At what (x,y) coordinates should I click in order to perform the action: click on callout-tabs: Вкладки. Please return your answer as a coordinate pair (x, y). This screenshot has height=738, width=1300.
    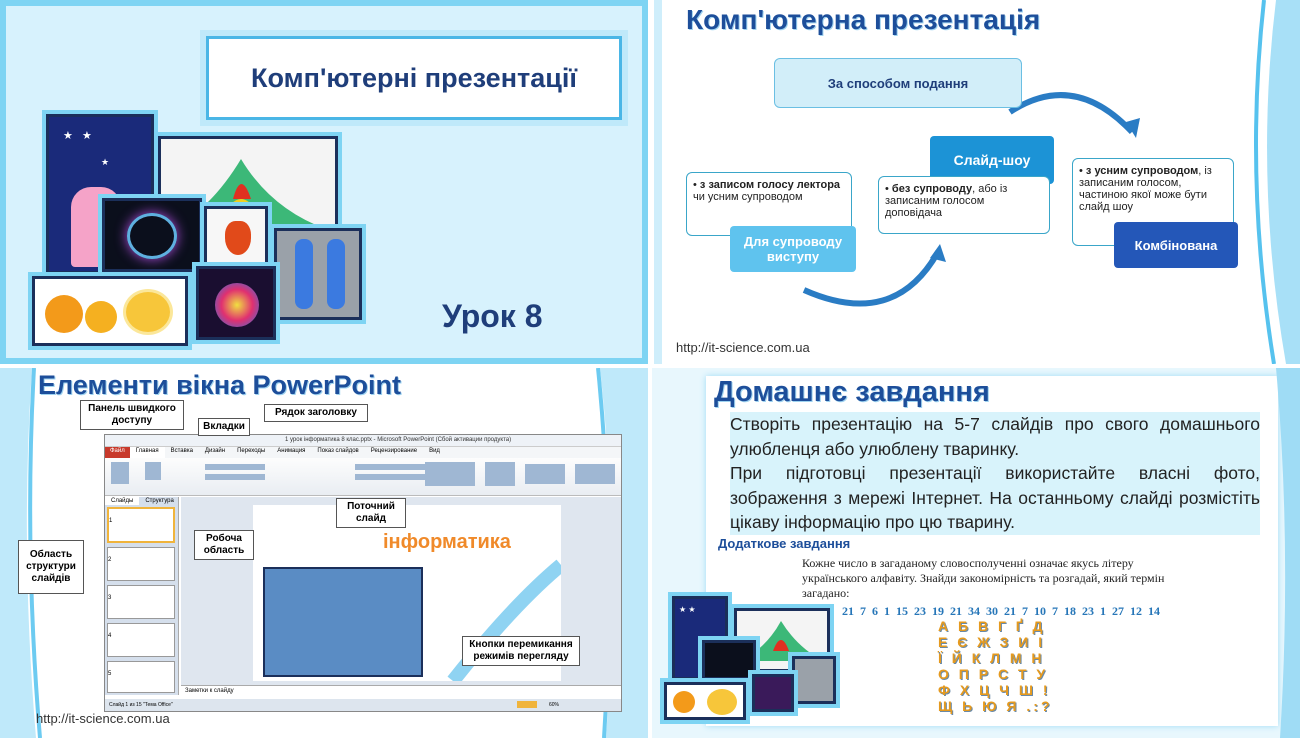
    Looking at the image, I should click on (224, 427).